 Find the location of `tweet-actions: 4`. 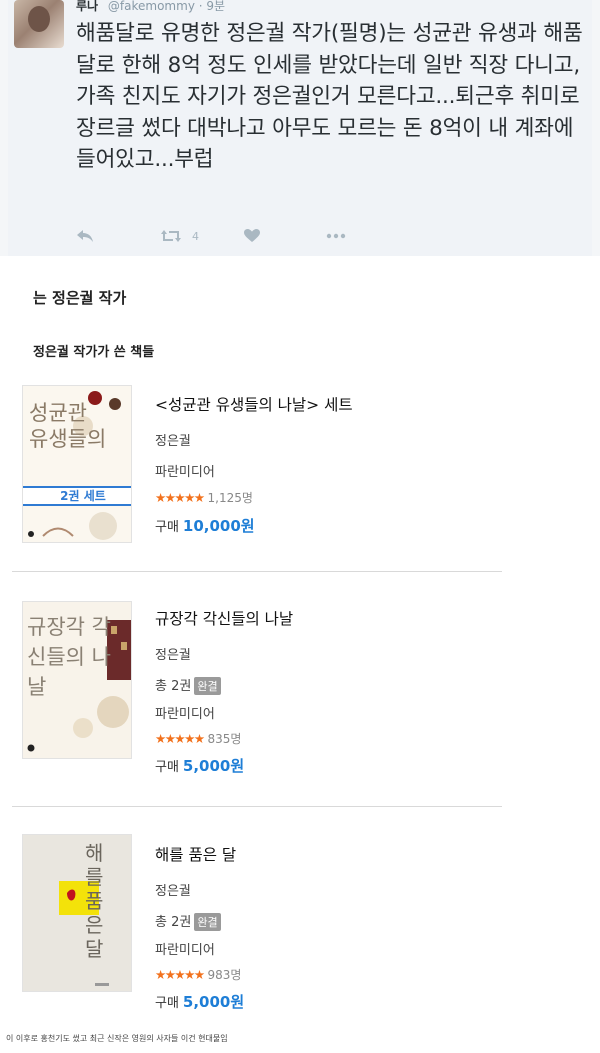

tweet-actions: 4 is located at coordinates (226, 236).